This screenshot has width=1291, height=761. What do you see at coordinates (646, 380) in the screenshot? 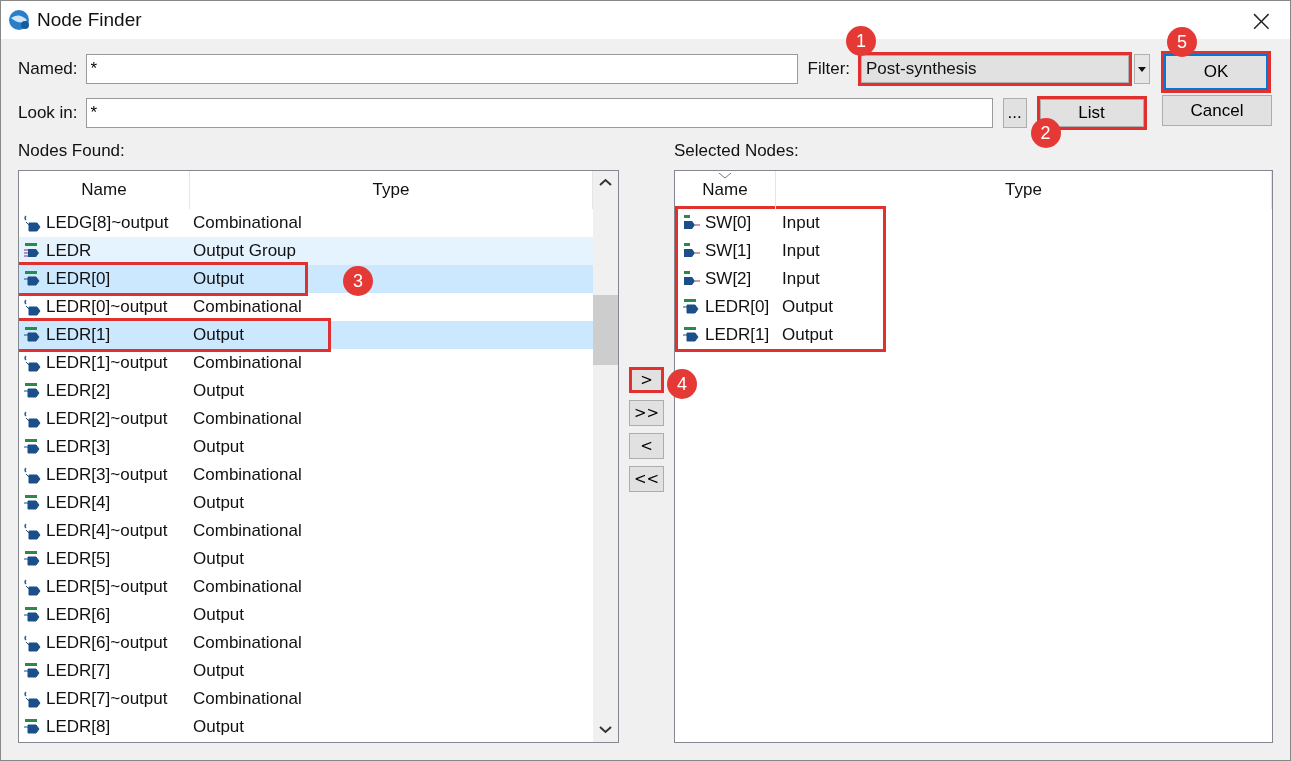
I see `move-button: >` at bounding box center [646, 380].